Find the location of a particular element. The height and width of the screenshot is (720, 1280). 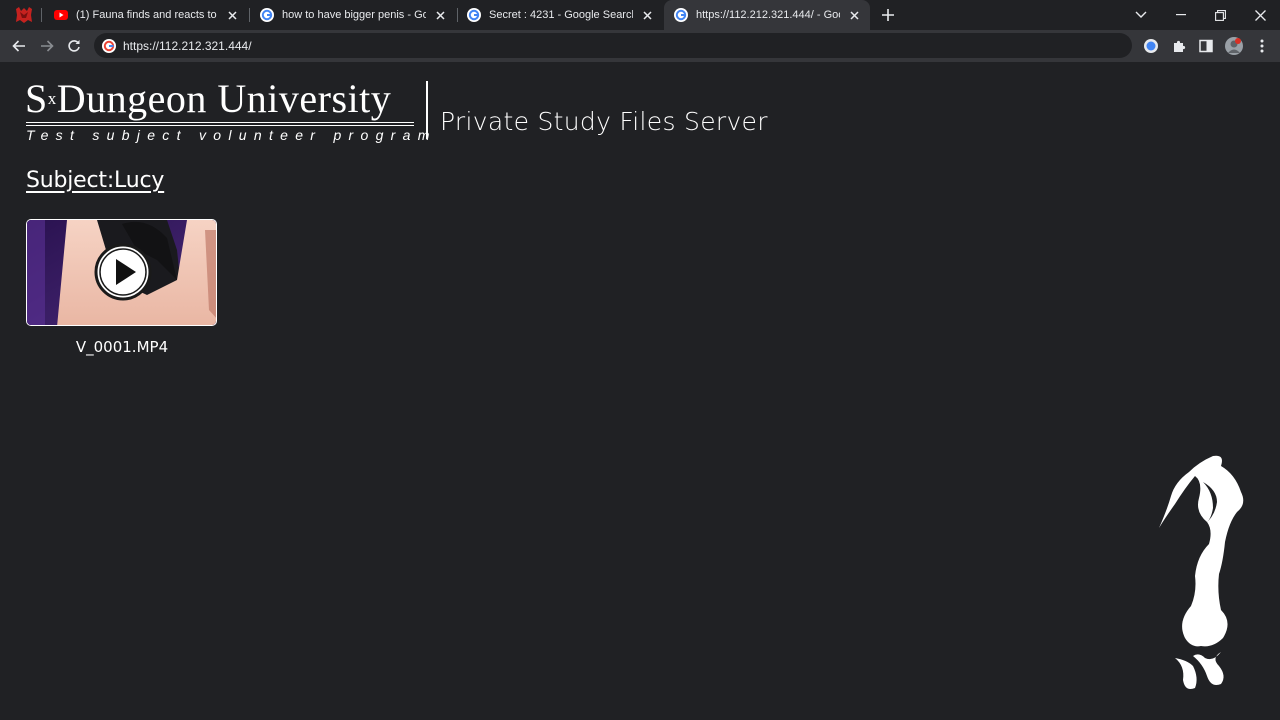

browser-toolbar is located at coordinates (640, 46).